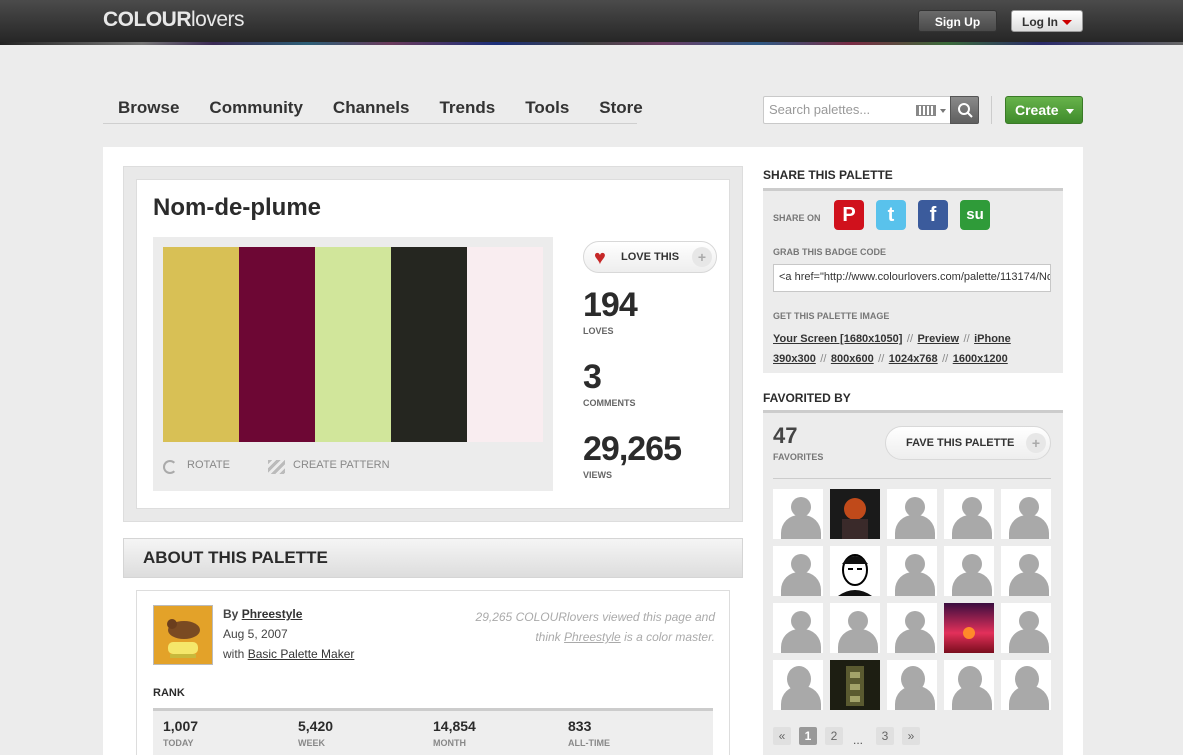 This screenshot has width=1183, height=755. I want to click on create-button: Create, so click(1044, 110).